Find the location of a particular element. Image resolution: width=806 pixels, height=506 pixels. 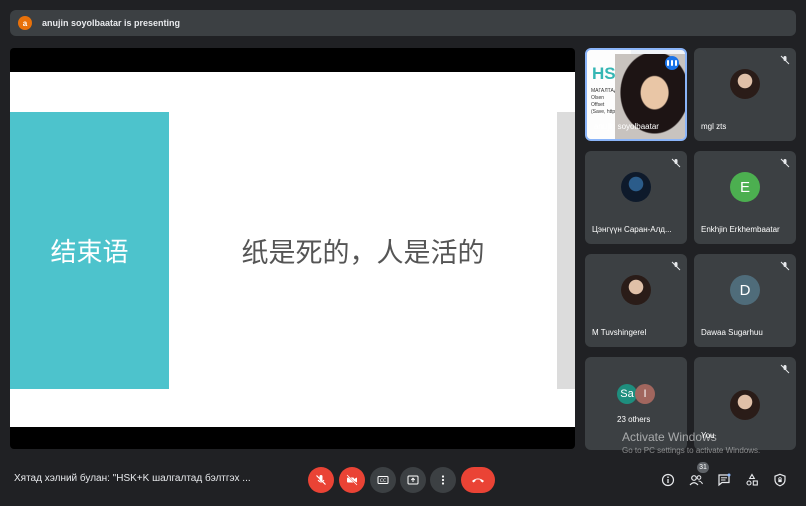

participant-name: mgl zts is located at coordinates (714, 126).